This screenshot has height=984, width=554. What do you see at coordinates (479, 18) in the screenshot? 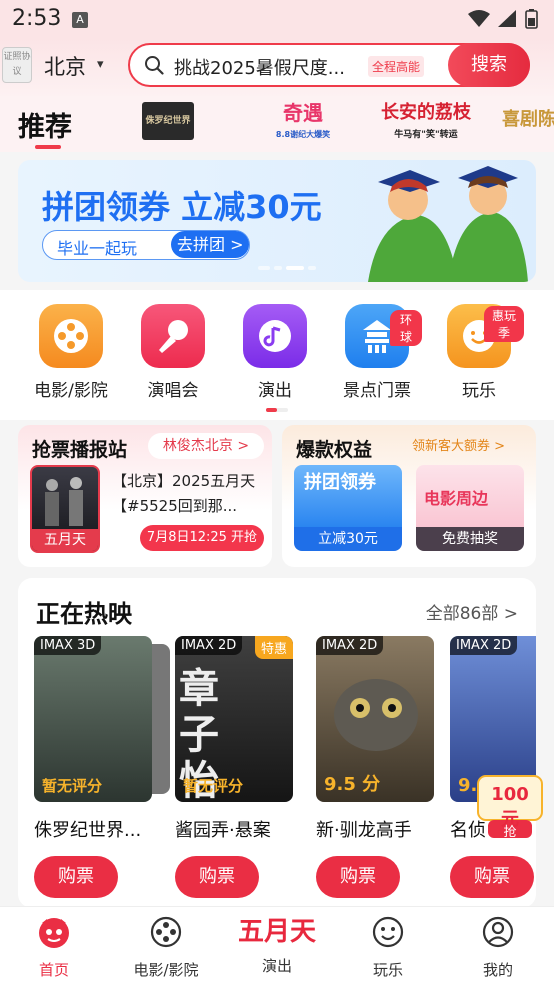
I see `wifi-icon` at bounding box center [479, 18].